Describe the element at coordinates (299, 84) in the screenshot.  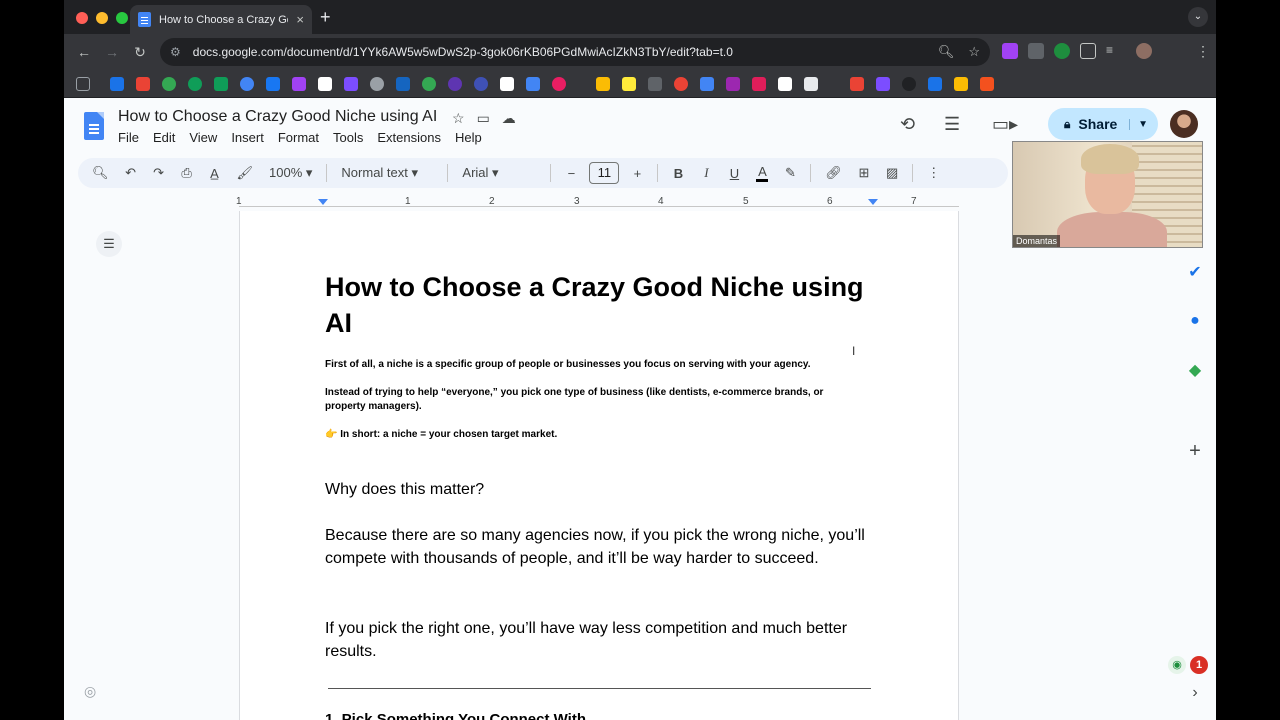
I see `bookmark-s-icon` at that location.